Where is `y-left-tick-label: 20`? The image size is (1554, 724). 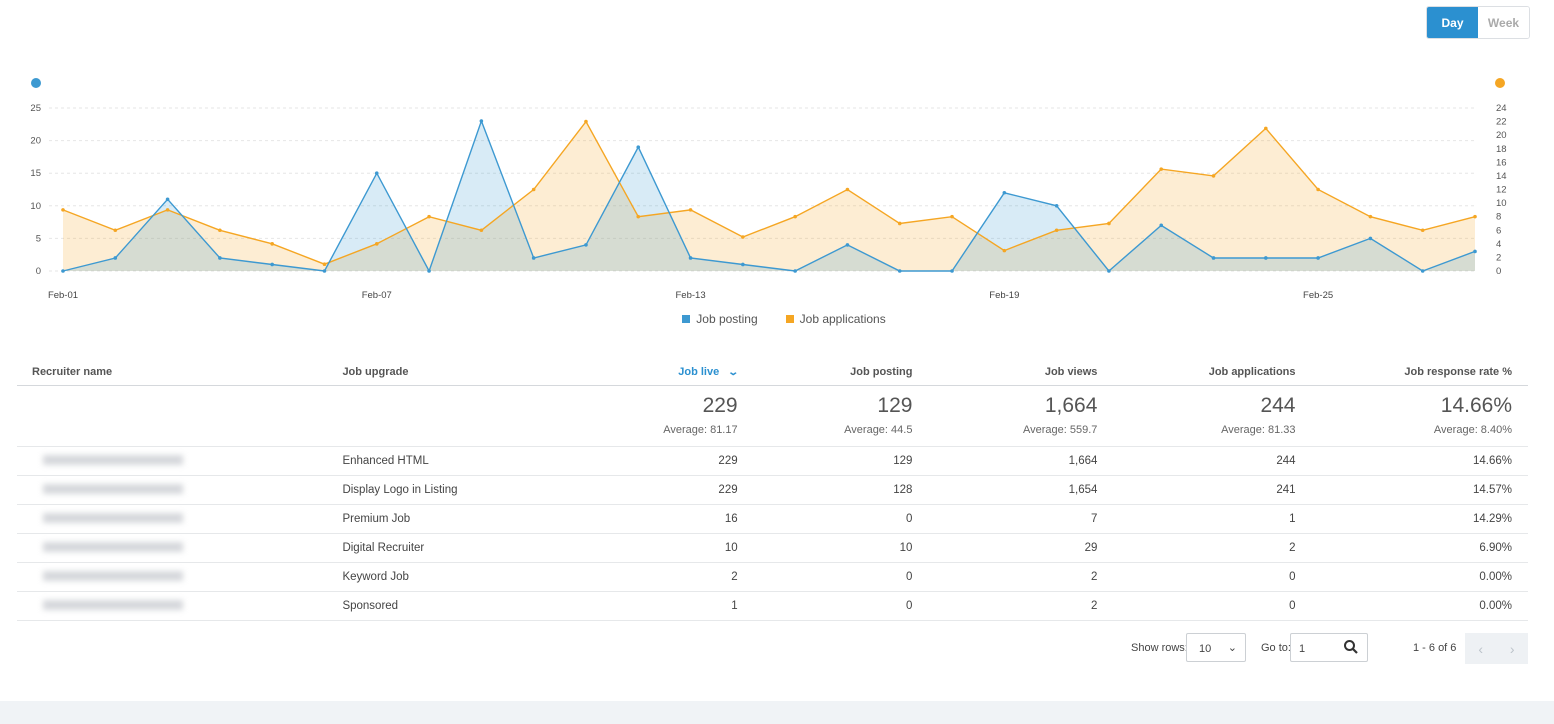 y-left-tick-label: 20 is located at coordinates (35, 141).